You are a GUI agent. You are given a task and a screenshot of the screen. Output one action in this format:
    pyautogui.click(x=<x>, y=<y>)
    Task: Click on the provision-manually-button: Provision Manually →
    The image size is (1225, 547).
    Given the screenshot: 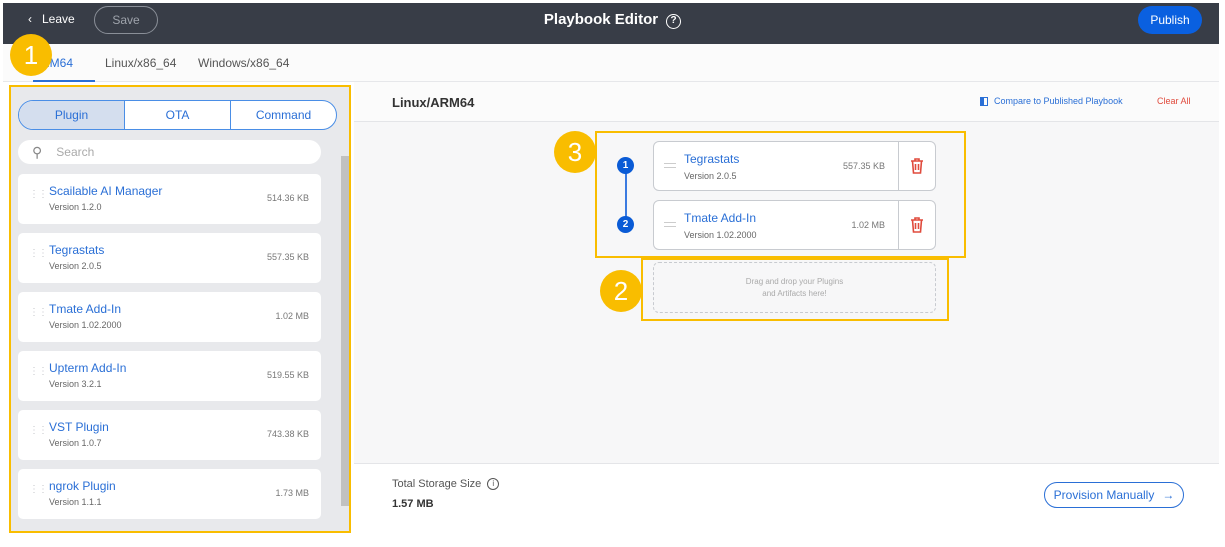 What is the action you would take?
    pyautogui.click(x=1114, y=495)
    